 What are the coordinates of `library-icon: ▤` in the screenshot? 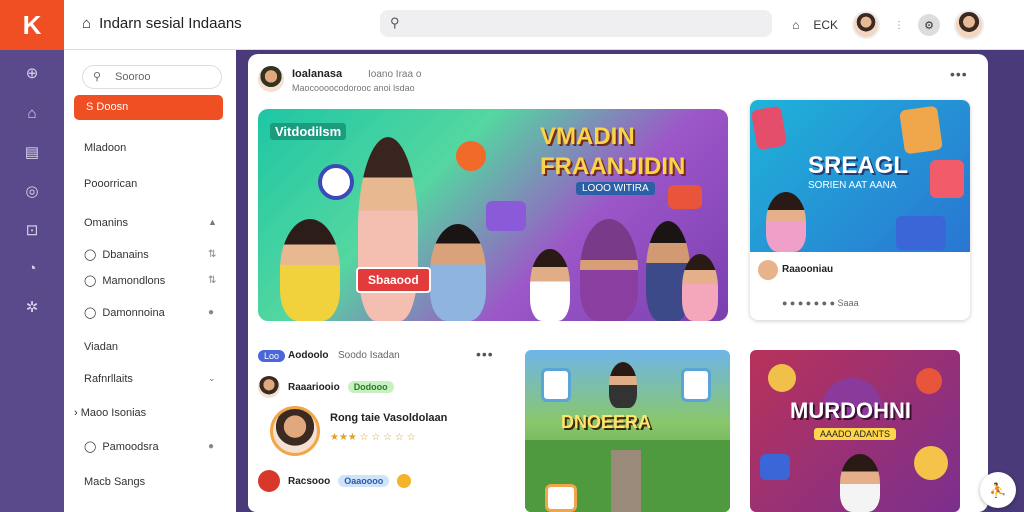 It's located at (32, 153).